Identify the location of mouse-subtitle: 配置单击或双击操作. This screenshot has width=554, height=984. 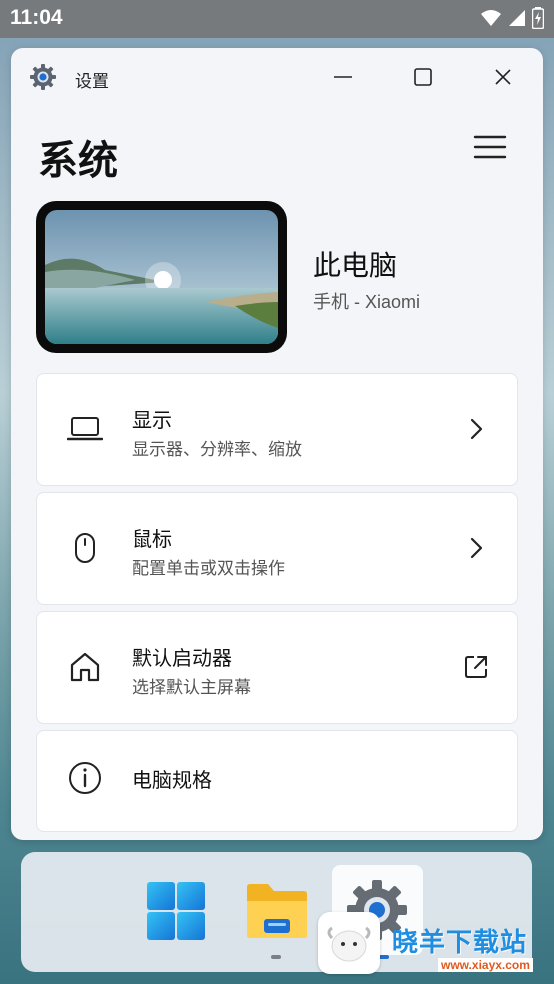
(208, 569).